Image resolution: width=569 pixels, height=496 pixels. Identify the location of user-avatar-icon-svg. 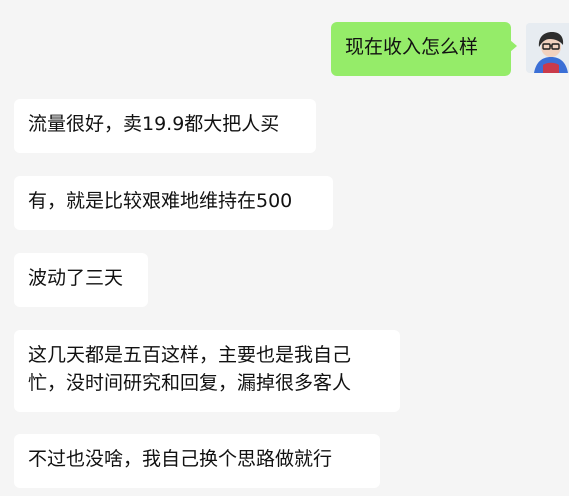
(547, 48).